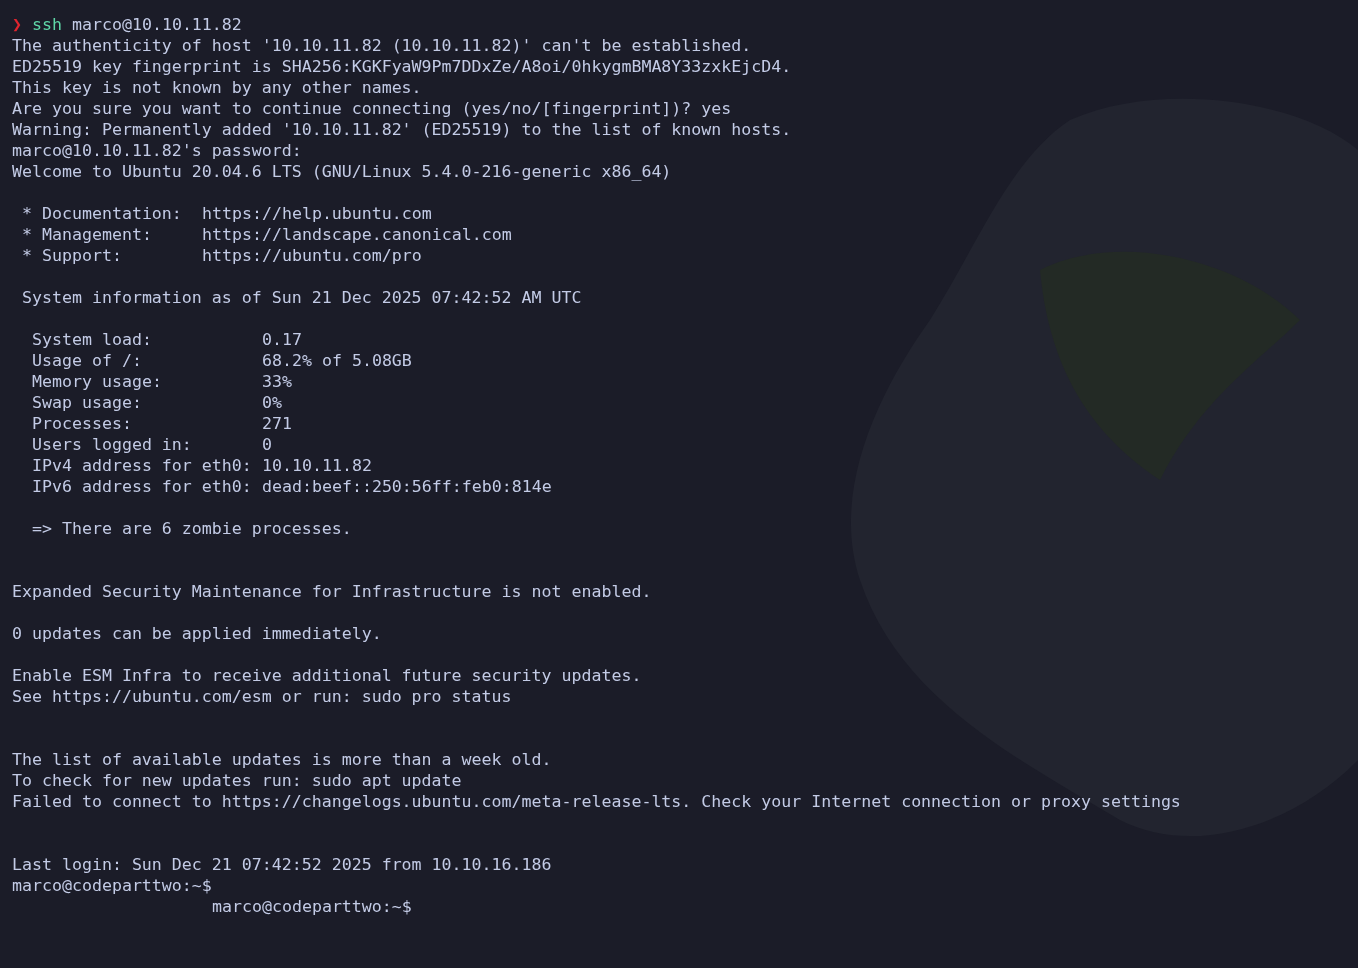 The height and width of the screenshot is (968, 1358). Describe the element at coordinates (157, 24) in the screenshot. I see `command-argument: marco@10.10.11.82` at that location.